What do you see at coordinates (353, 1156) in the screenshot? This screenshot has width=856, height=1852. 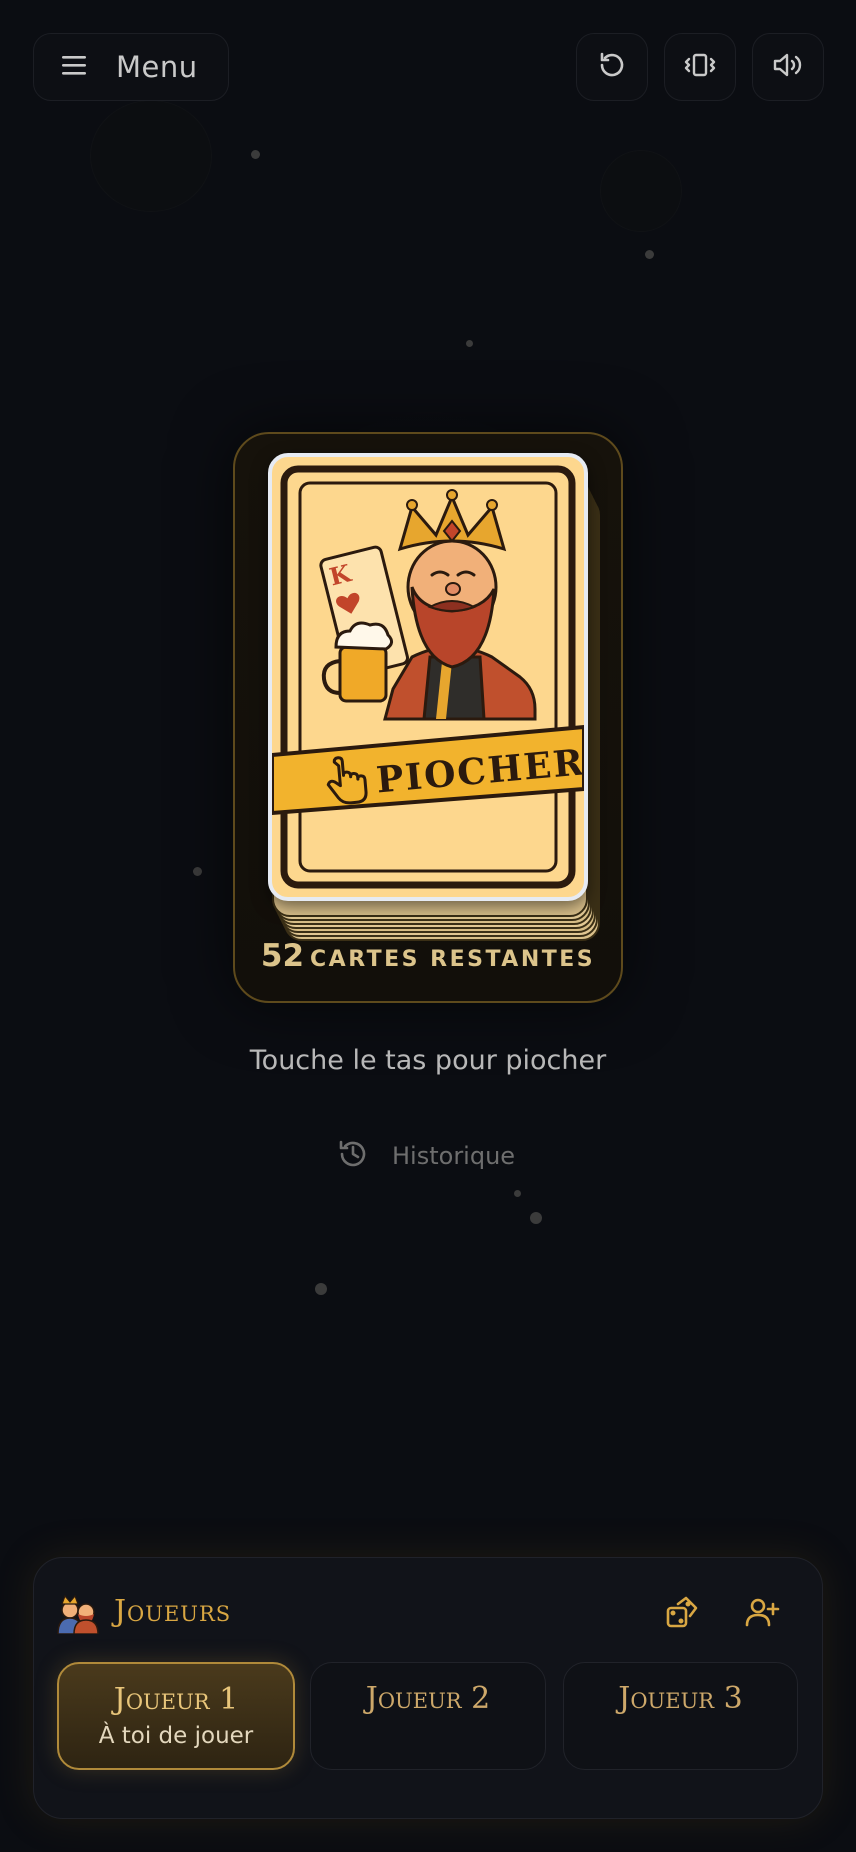 I see `history-icon` at bounding box center [353, 1156].